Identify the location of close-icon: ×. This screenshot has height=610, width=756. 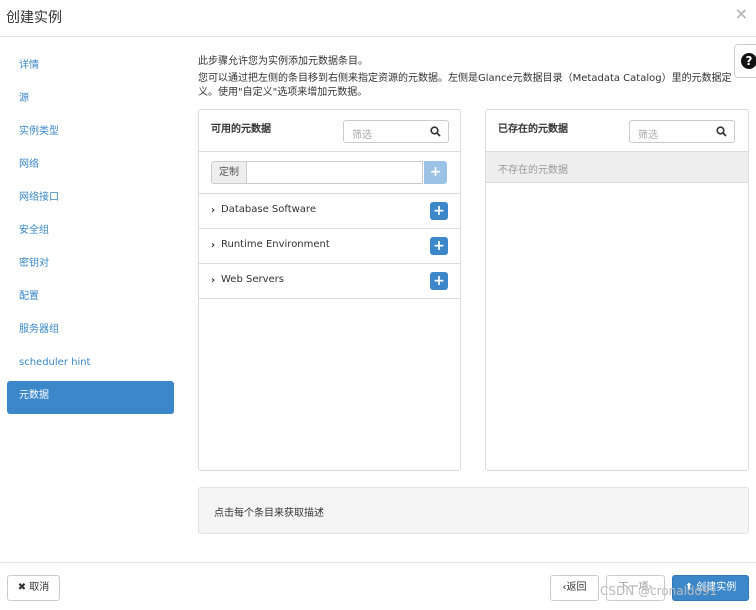
(741, 13).